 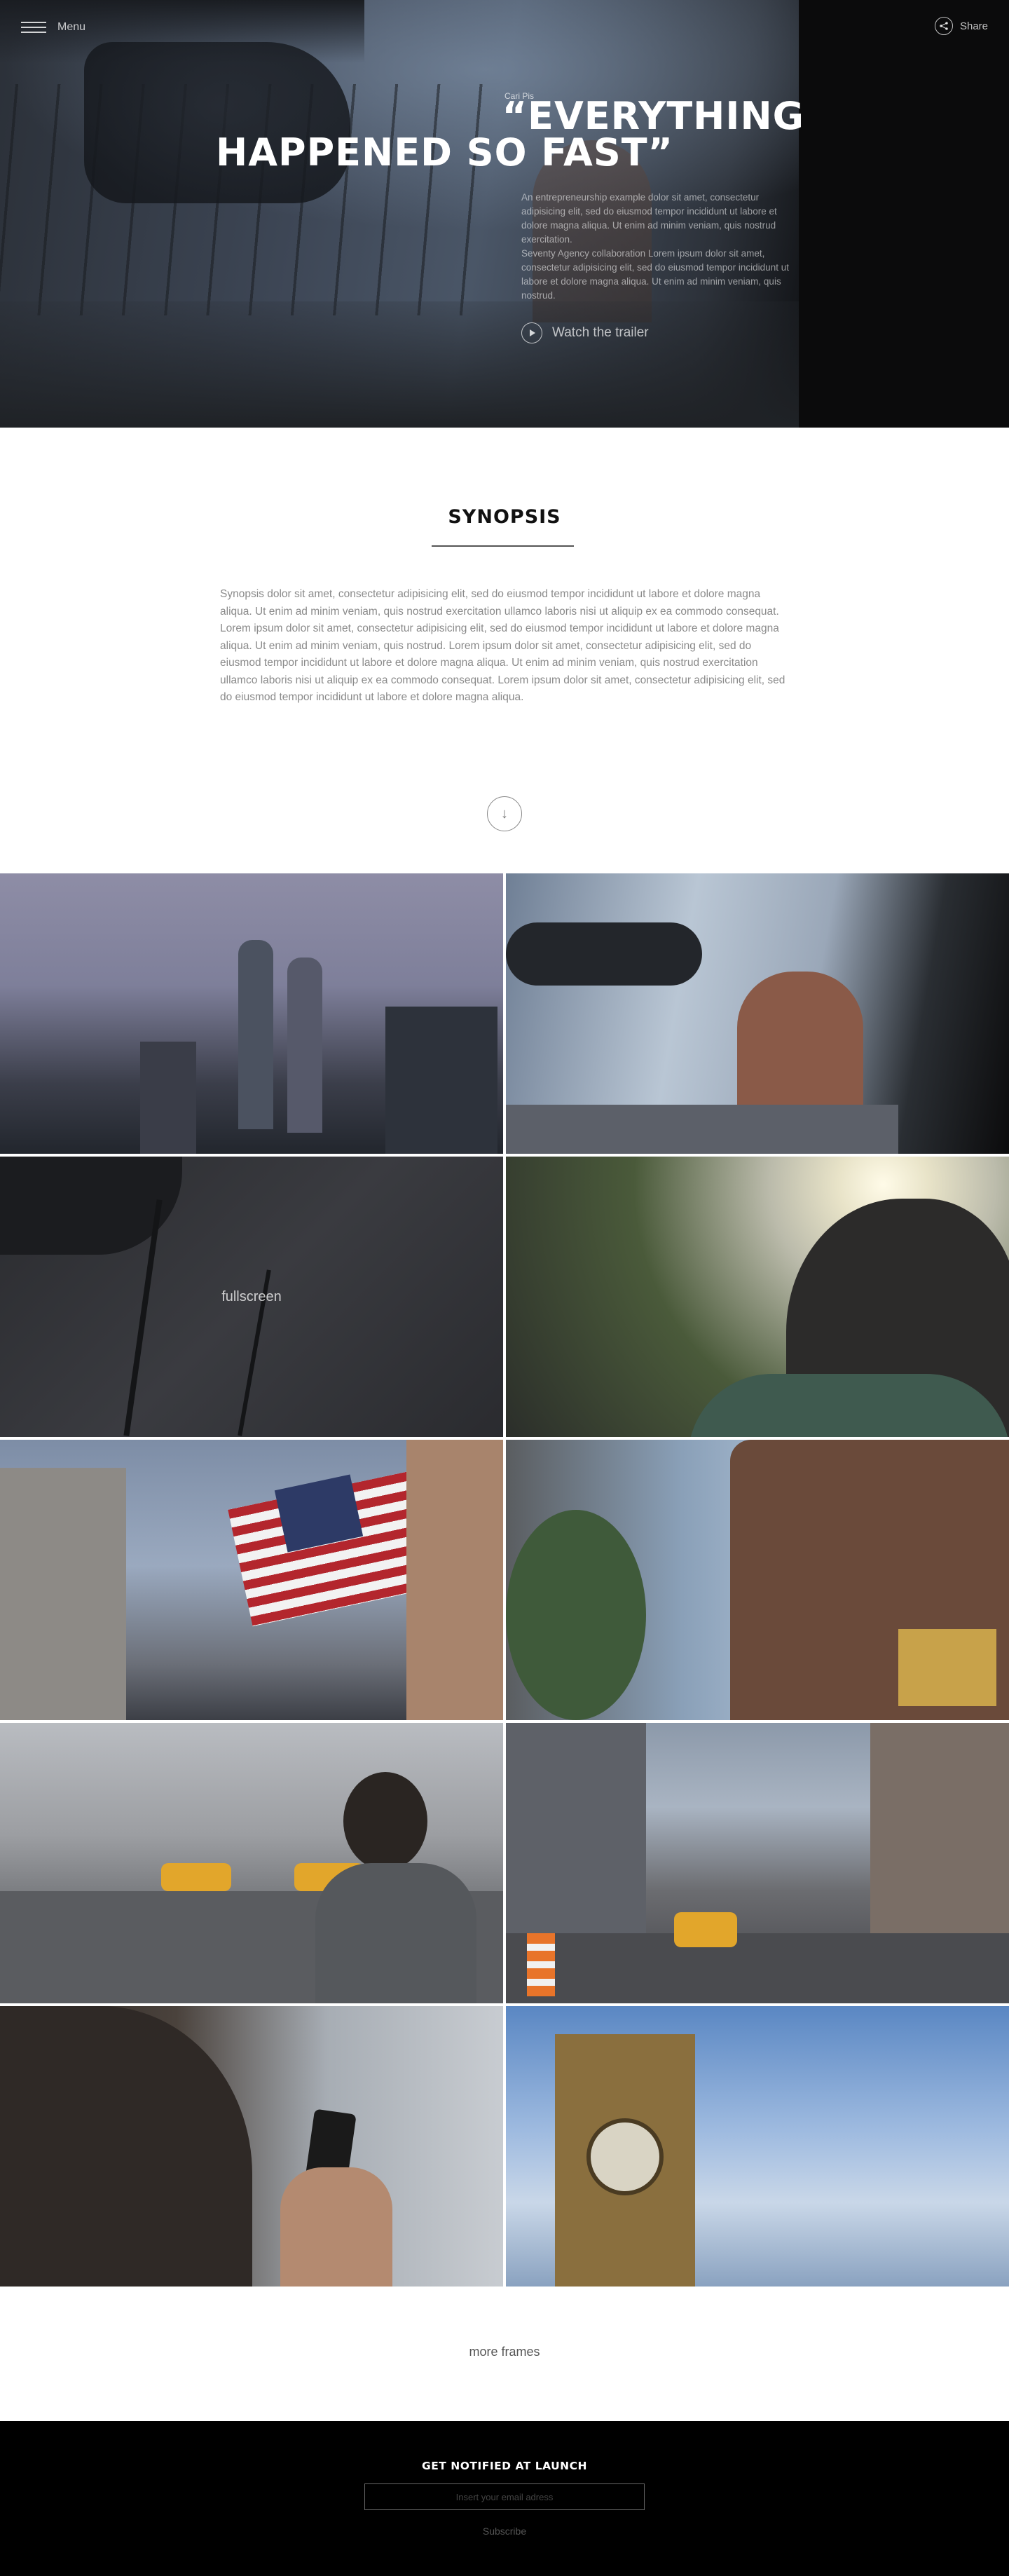 What do you see at coordinates (541, 1964) in the screenshot?
I see `traffic-barrel` at bounding box center [541, 1964].